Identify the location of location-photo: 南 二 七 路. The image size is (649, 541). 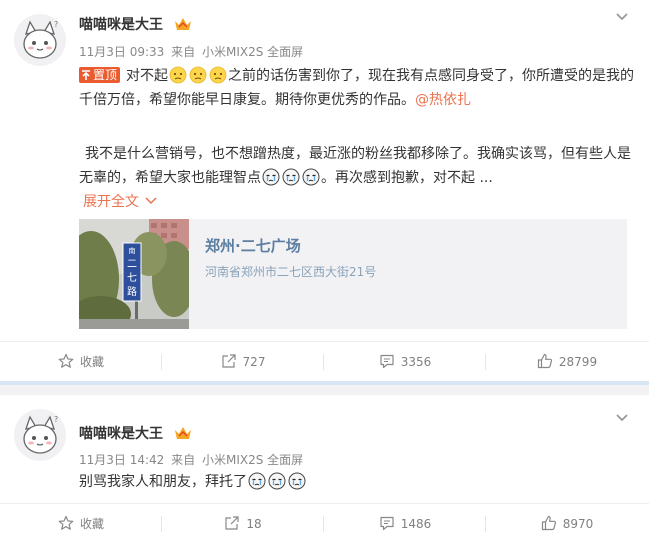
(134, 274).